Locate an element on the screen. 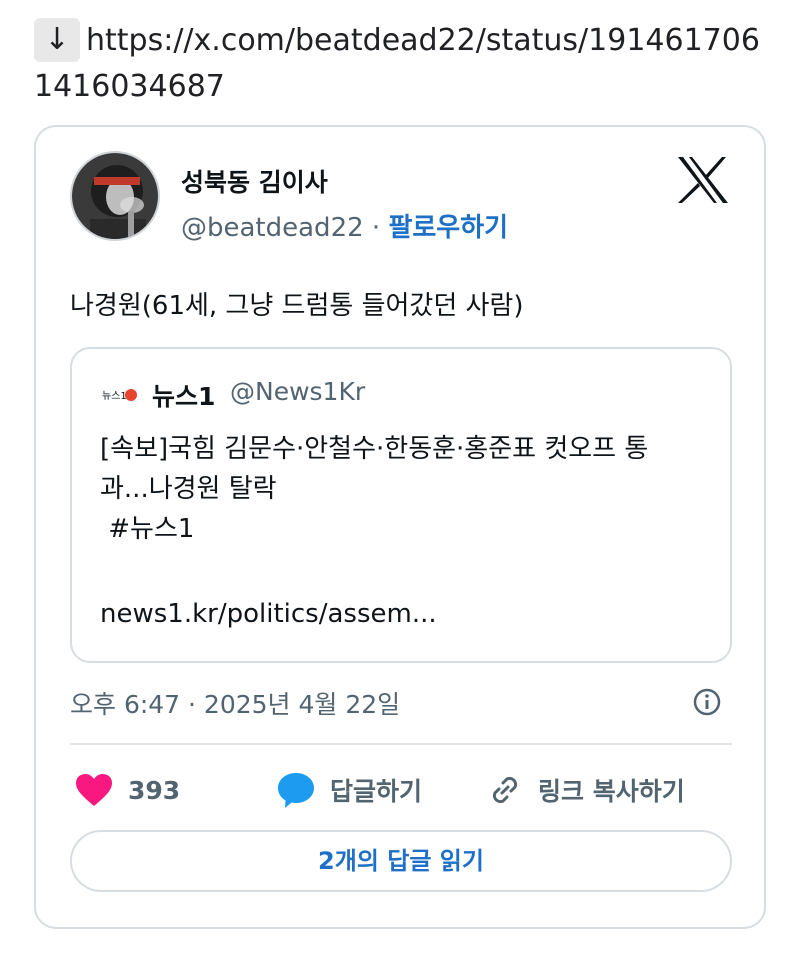 The width and height of the screenshot is (800, 959). divider is located at coordinates (401, 744).